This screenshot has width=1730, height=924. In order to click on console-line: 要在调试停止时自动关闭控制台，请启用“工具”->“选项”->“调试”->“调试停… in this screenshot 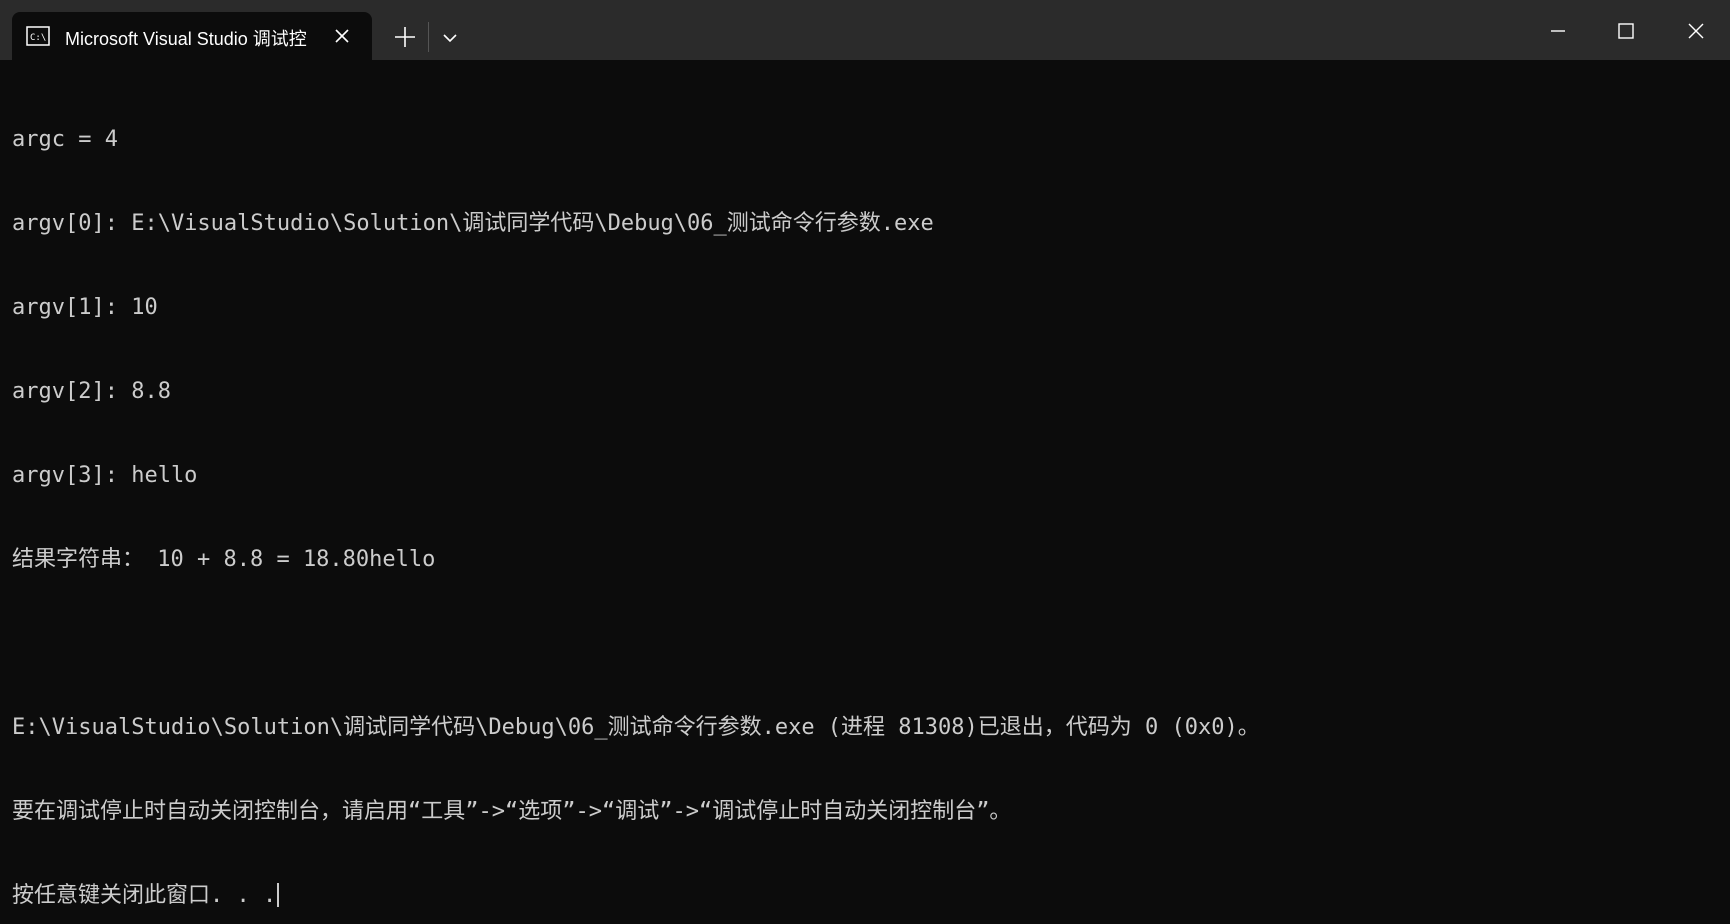, I will do `click(512, 811)`.